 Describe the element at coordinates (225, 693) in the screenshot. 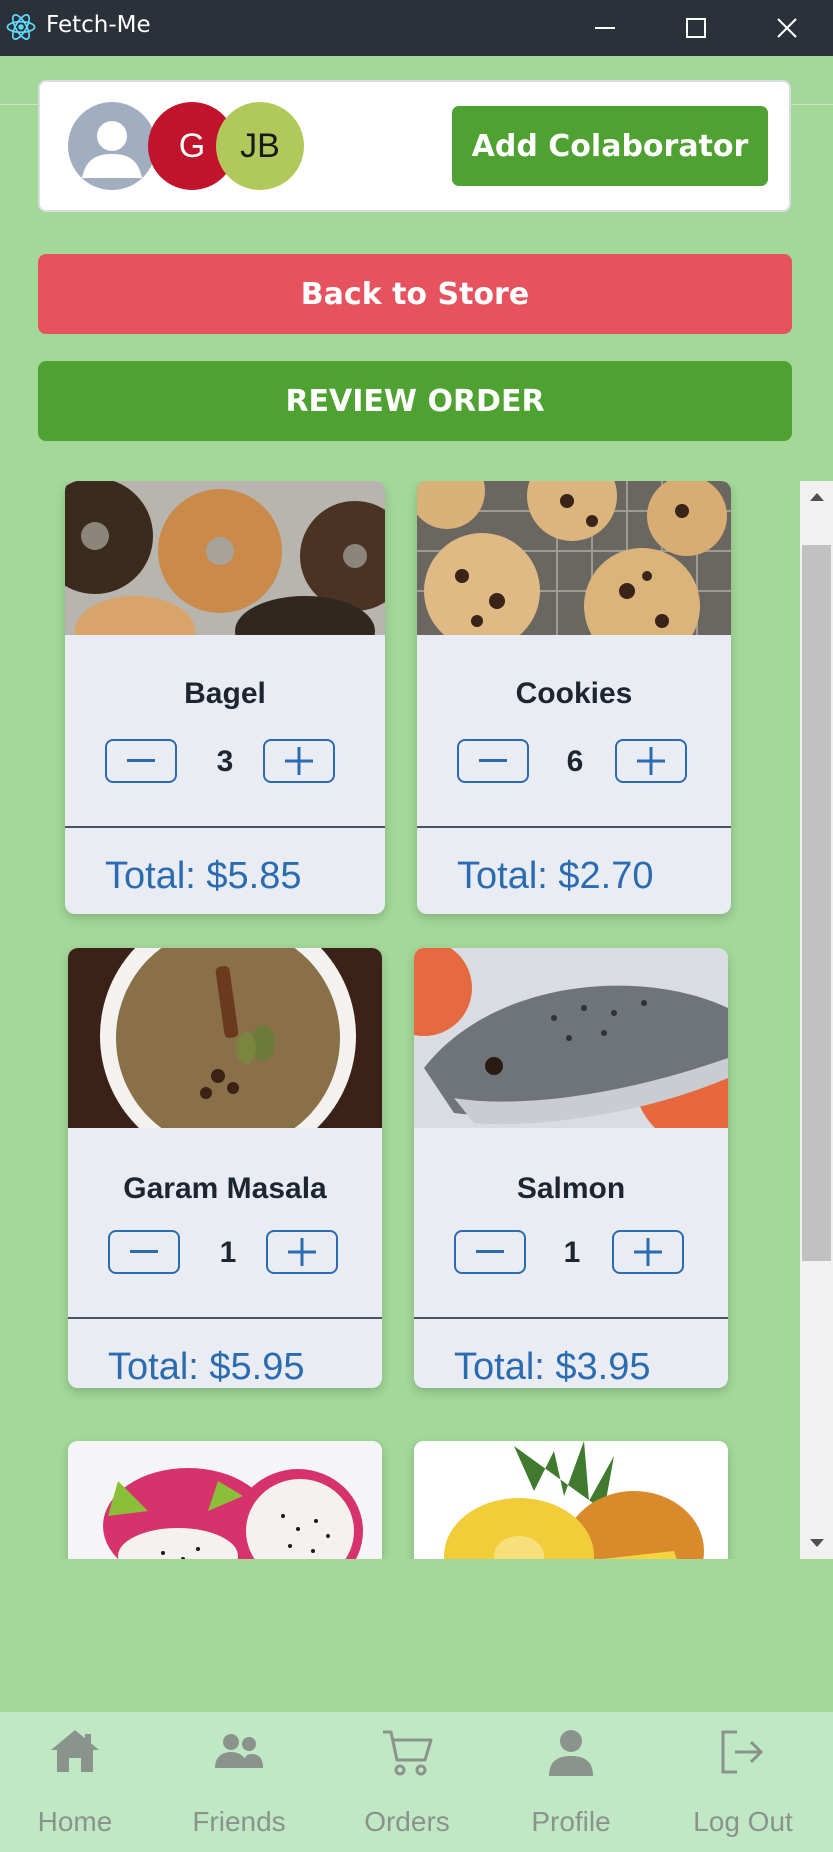

I see `product-name: Bagel` at that location.